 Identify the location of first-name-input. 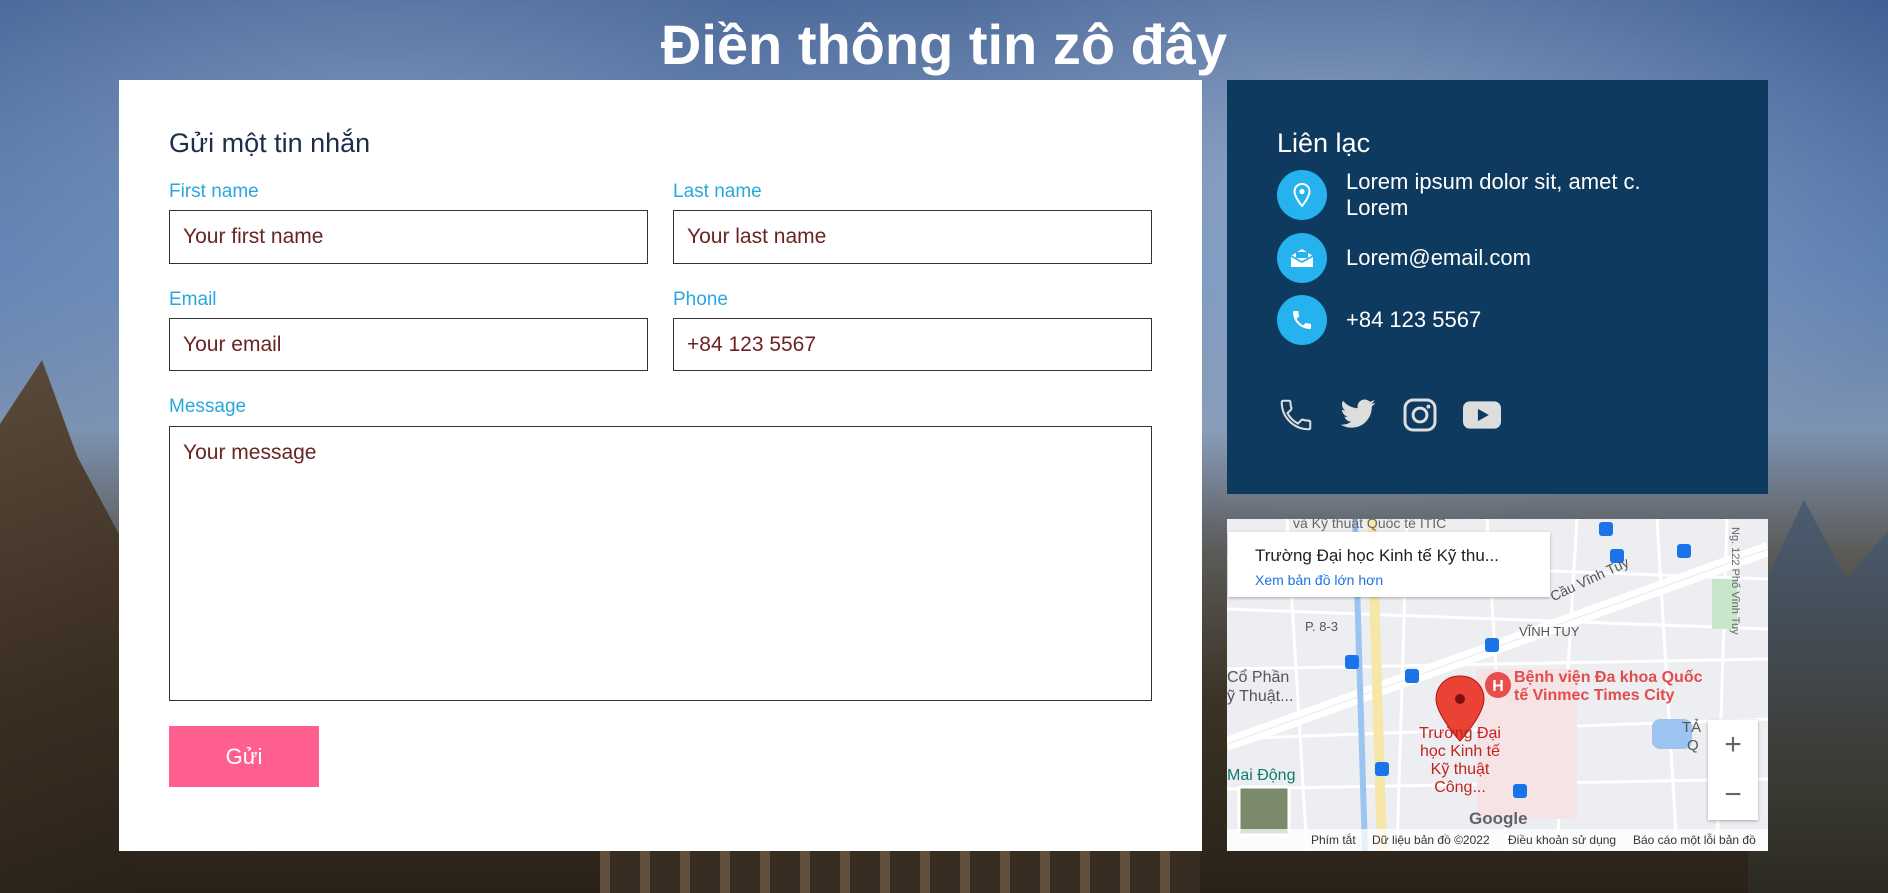
(408, 237).